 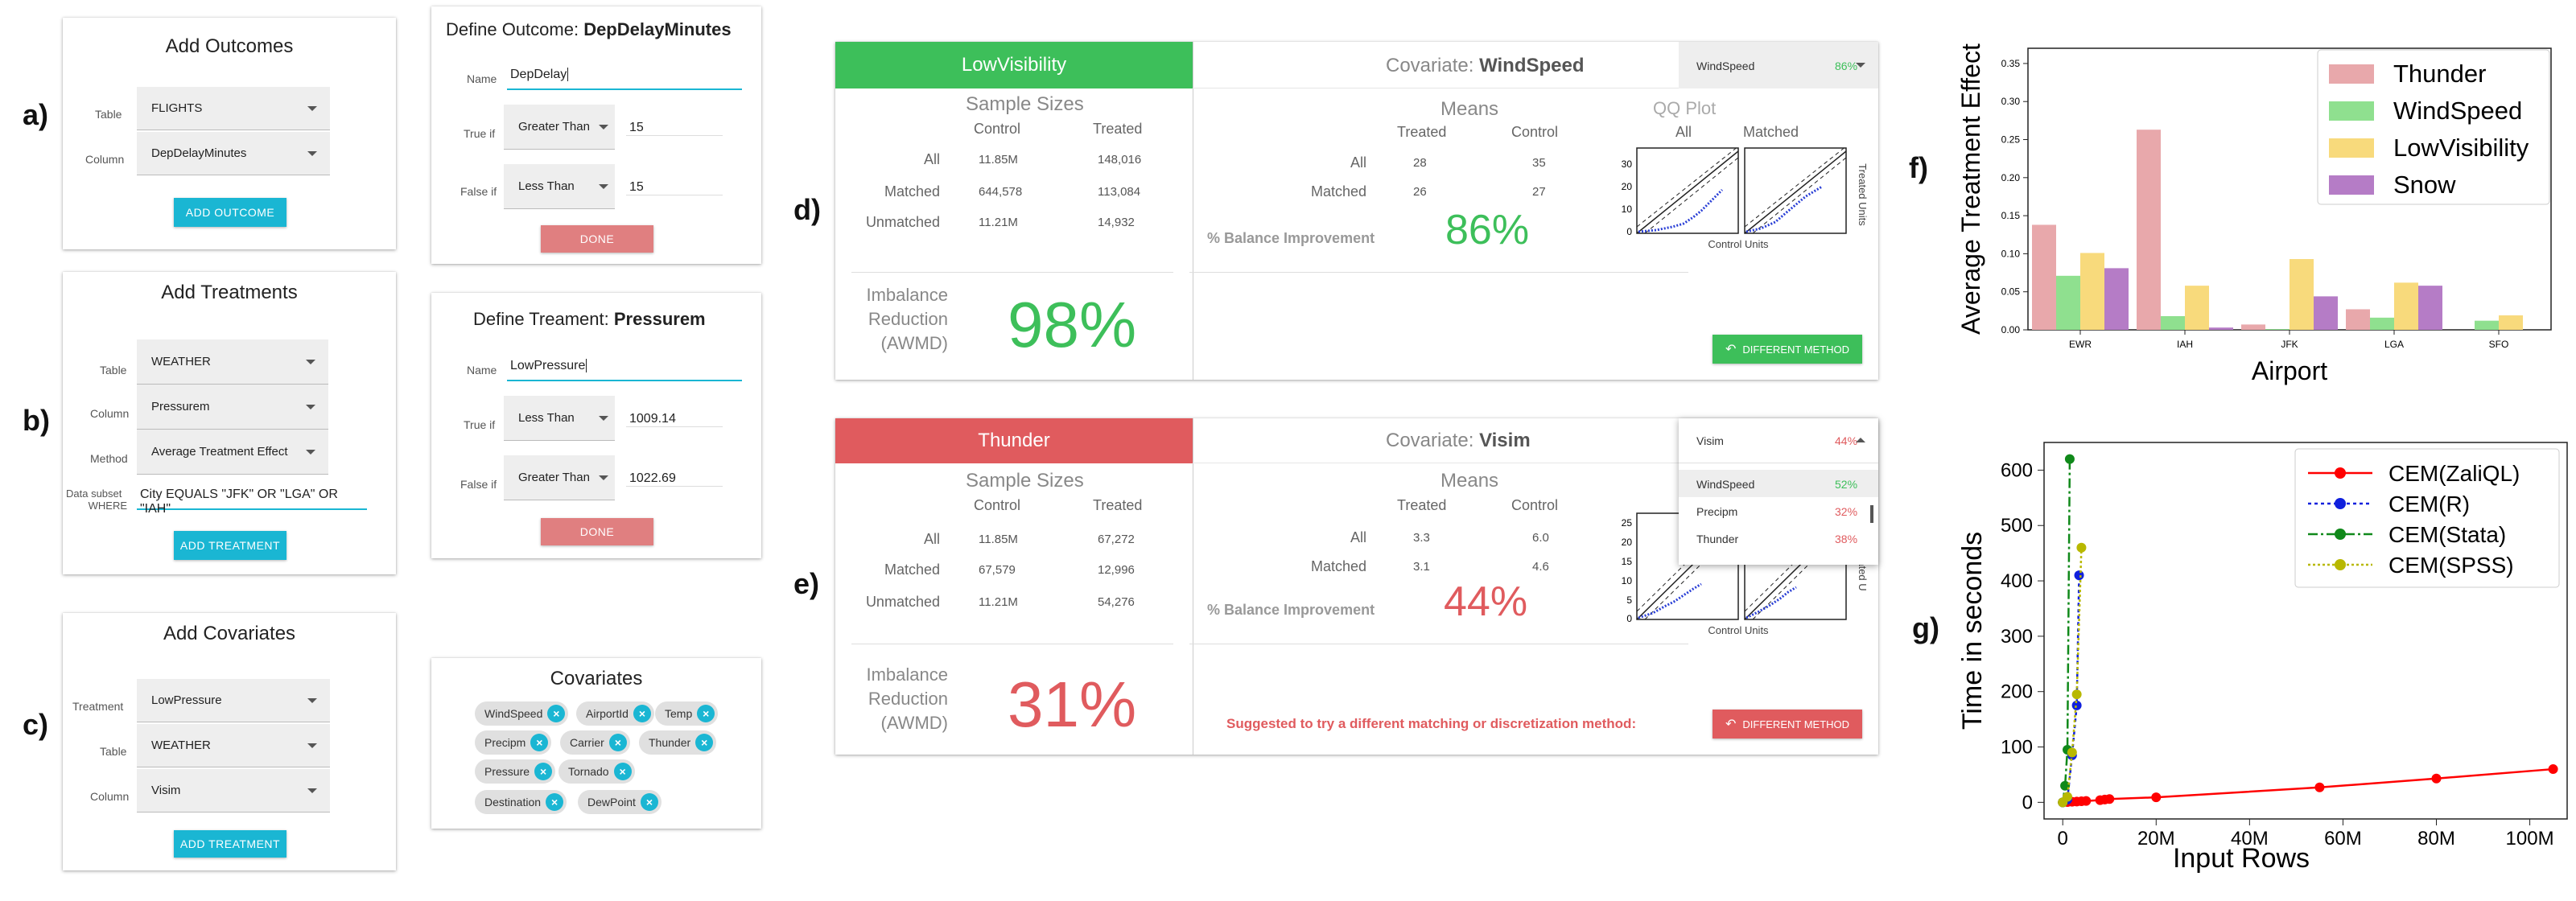 What do you see at coordinates (252, 502) in the screenshot?
I see `subset-where-input: City EQUALS "JFK" OR "LGA" OR "IAH"` at bounding box center [252, 502].